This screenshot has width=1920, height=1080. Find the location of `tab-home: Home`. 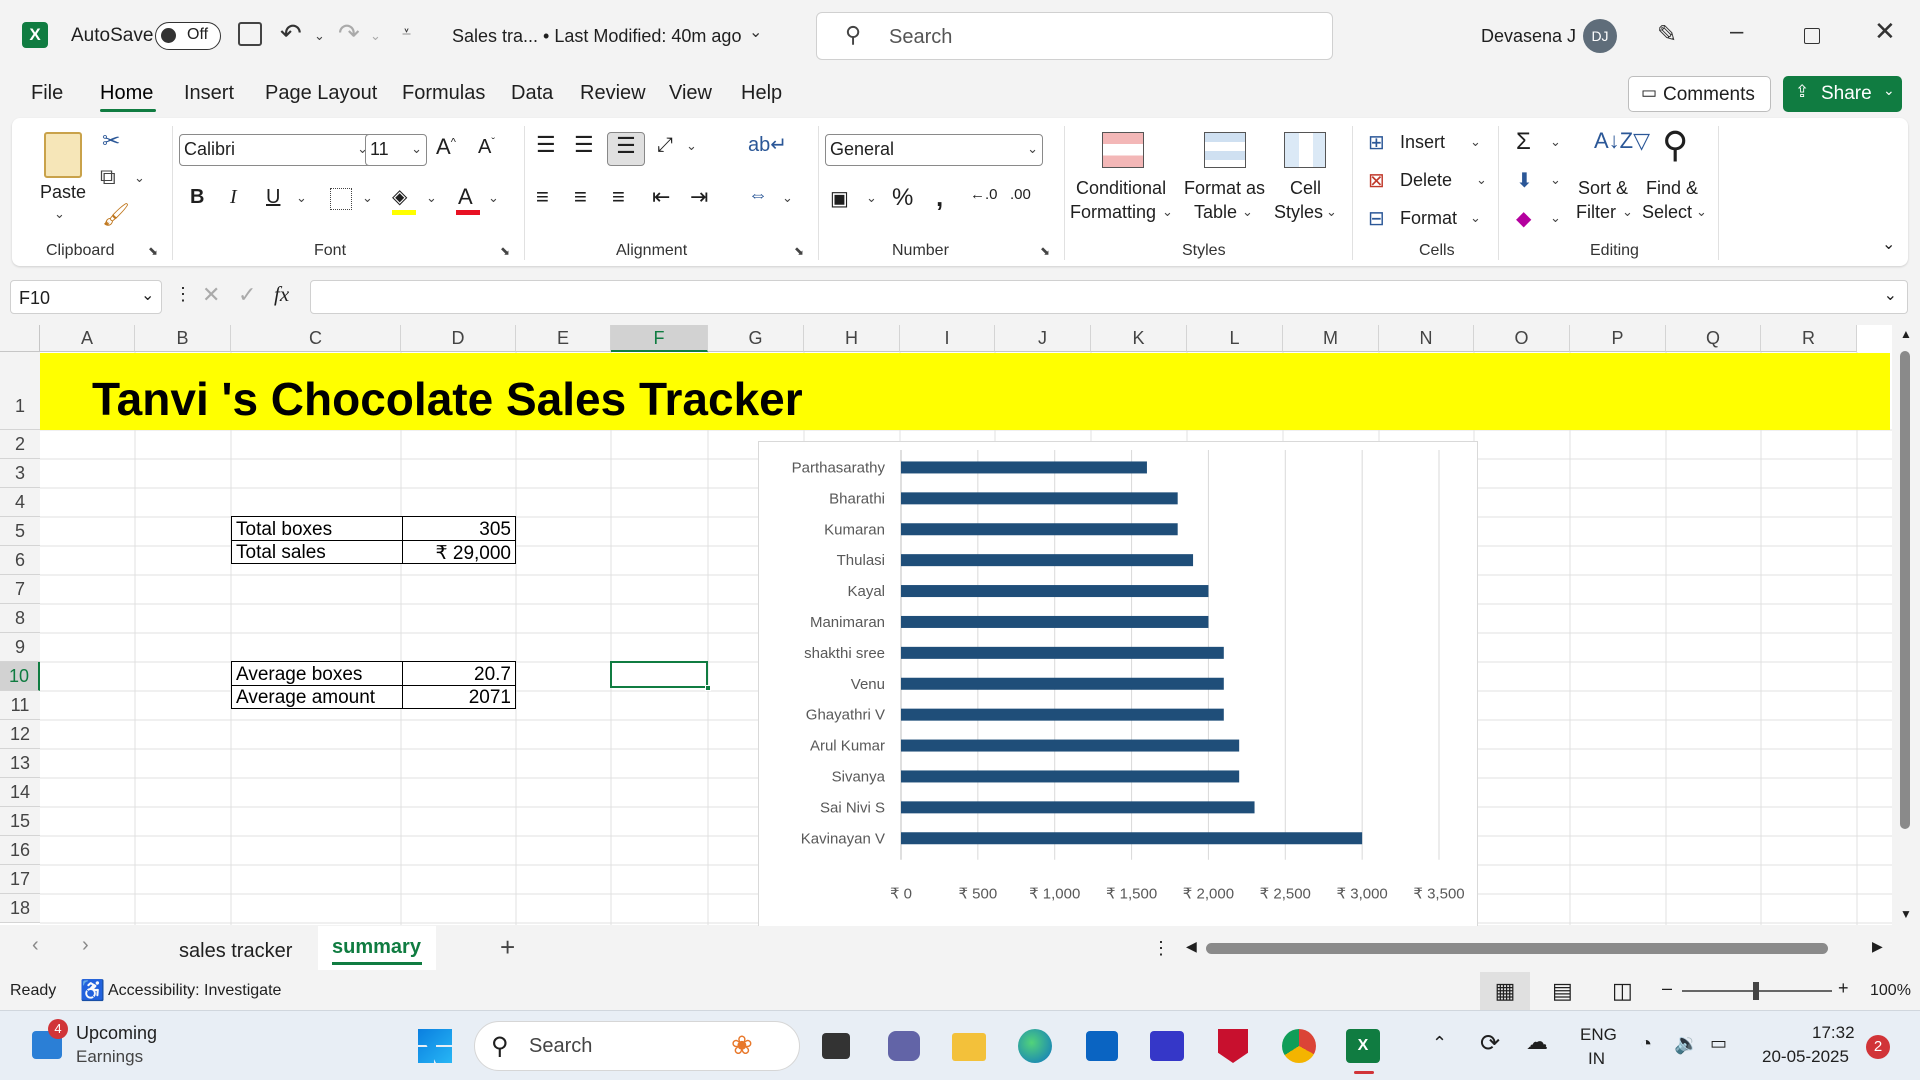

tab-home: Home is located at coordinates (126, 93).